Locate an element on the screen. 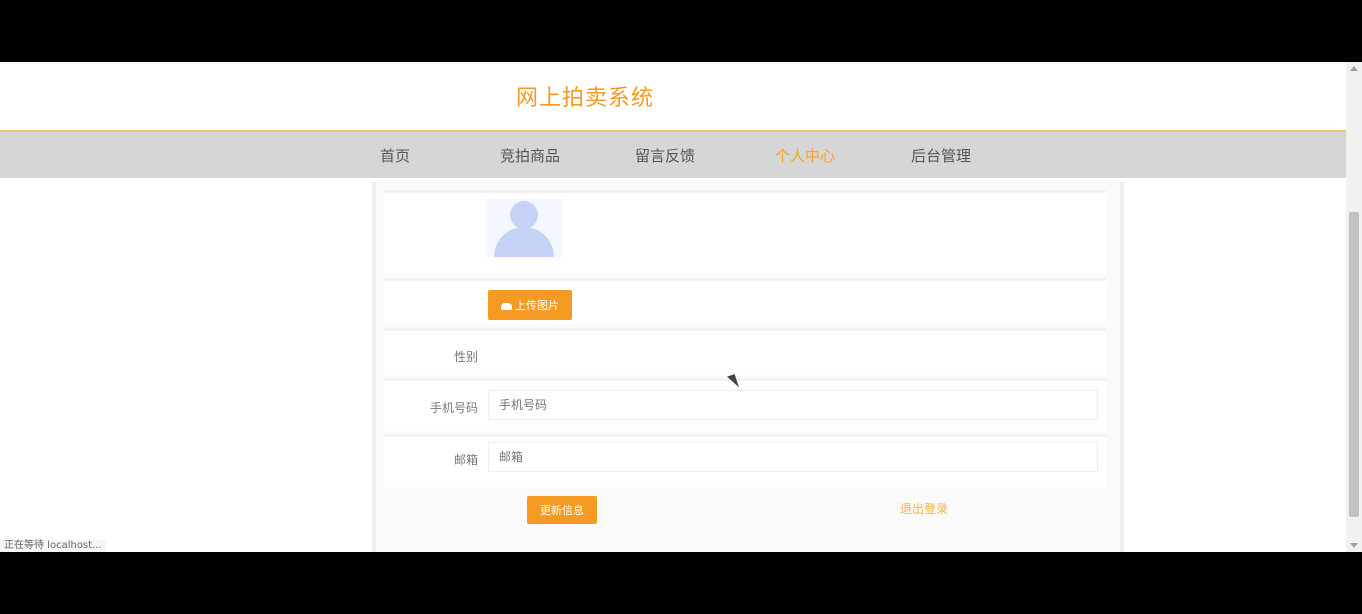  avatar is located at coordinates (524, 228).